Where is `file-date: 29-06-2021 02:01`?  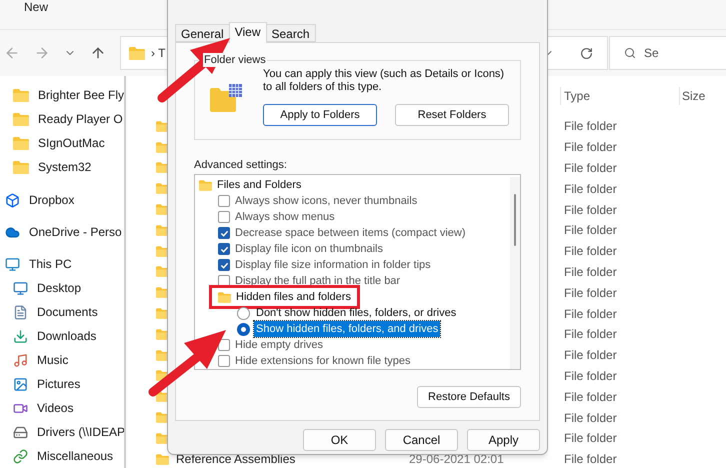 file-date: 29-06-2021 02:01 is located at coordinates (456, 459).